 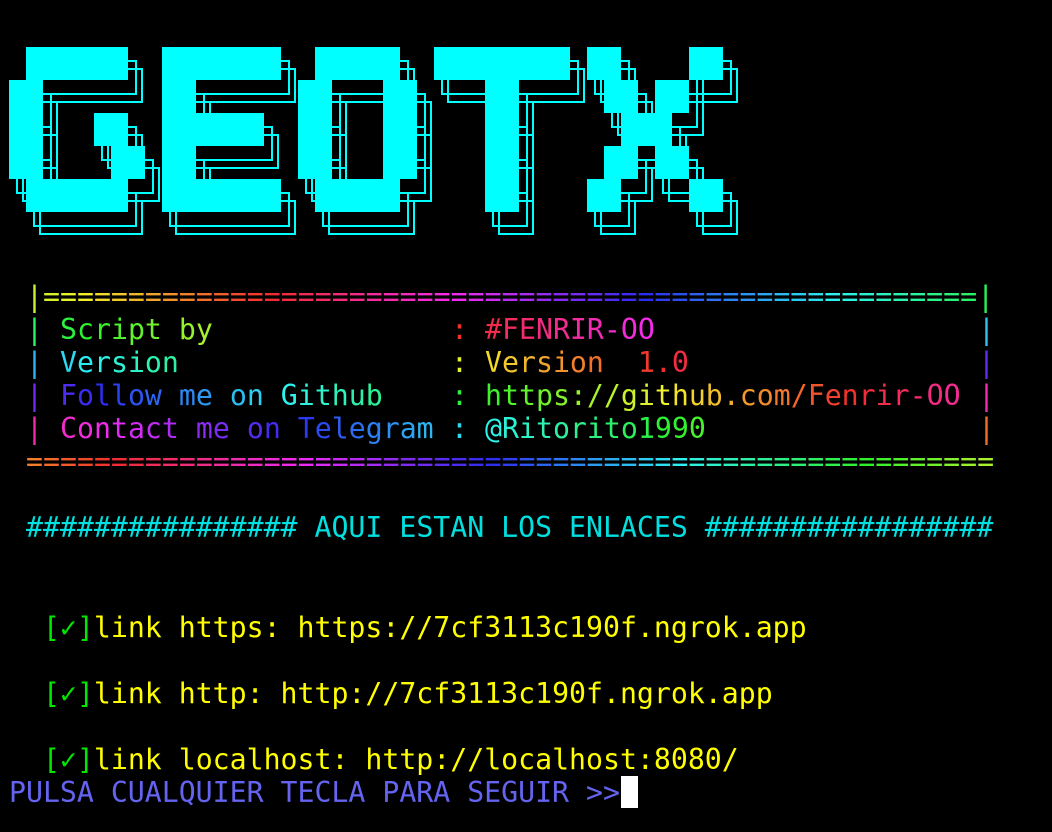 What do you see at coordinates (595, 428) in the screenshot?
I see `telegram-value: @Ritorito1990` at bounding box center [595, 428].